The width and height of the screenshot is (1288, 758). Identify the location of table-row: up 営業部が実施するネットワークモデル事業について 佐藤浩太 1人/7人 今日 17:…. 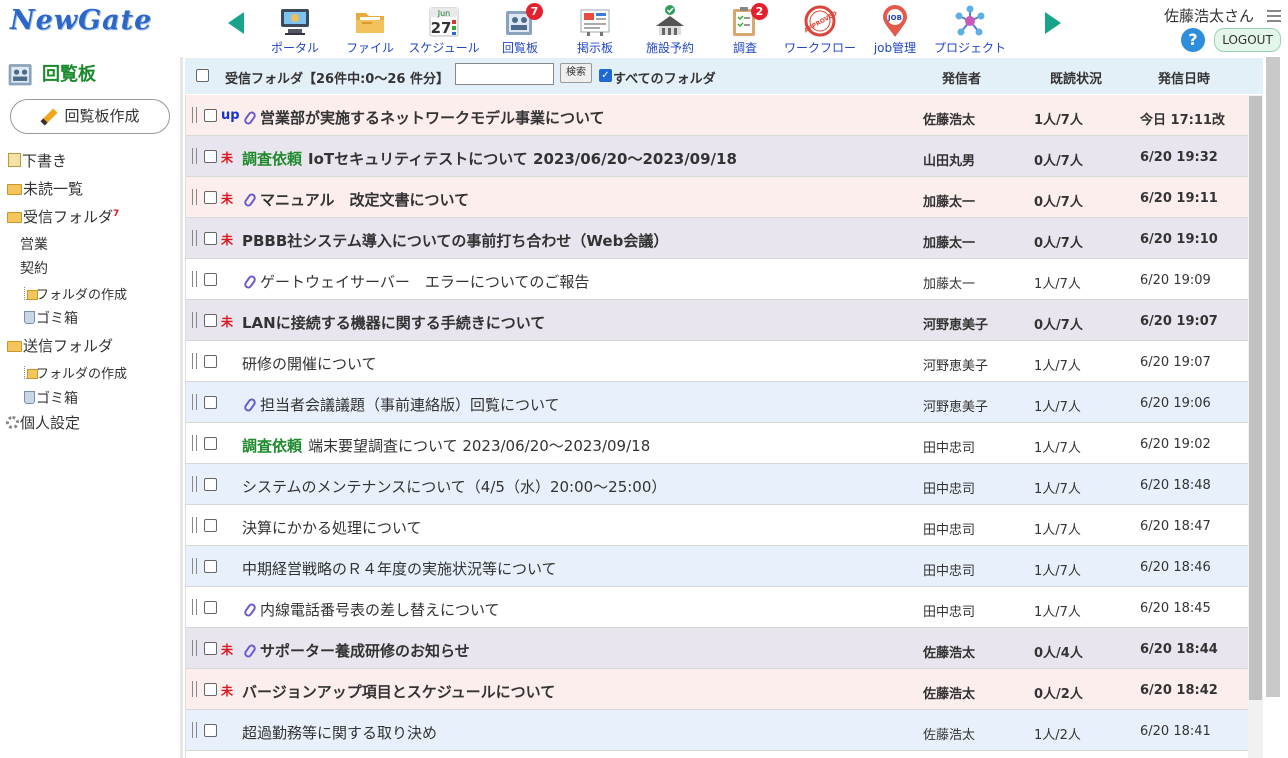
(717, 115).